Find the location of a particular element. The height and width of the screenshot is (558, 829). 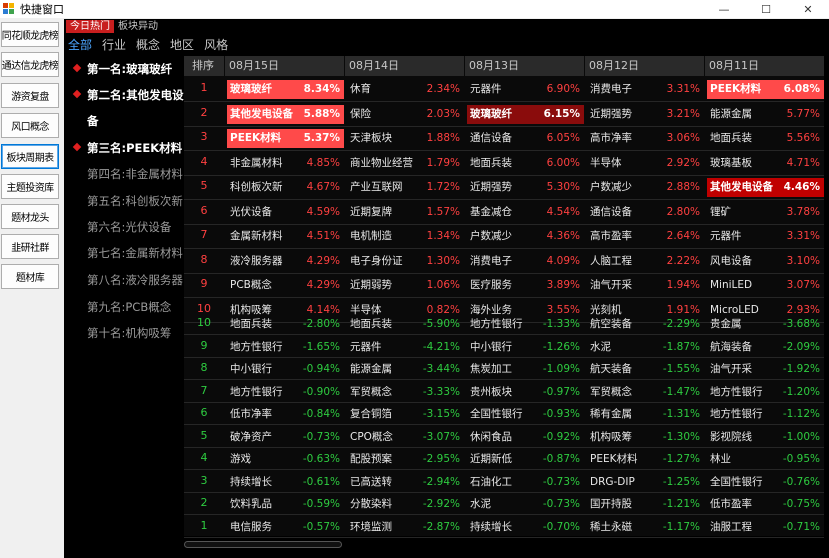

sector-cell: 消费电子 3.31% is located at coordinates (645, 89).